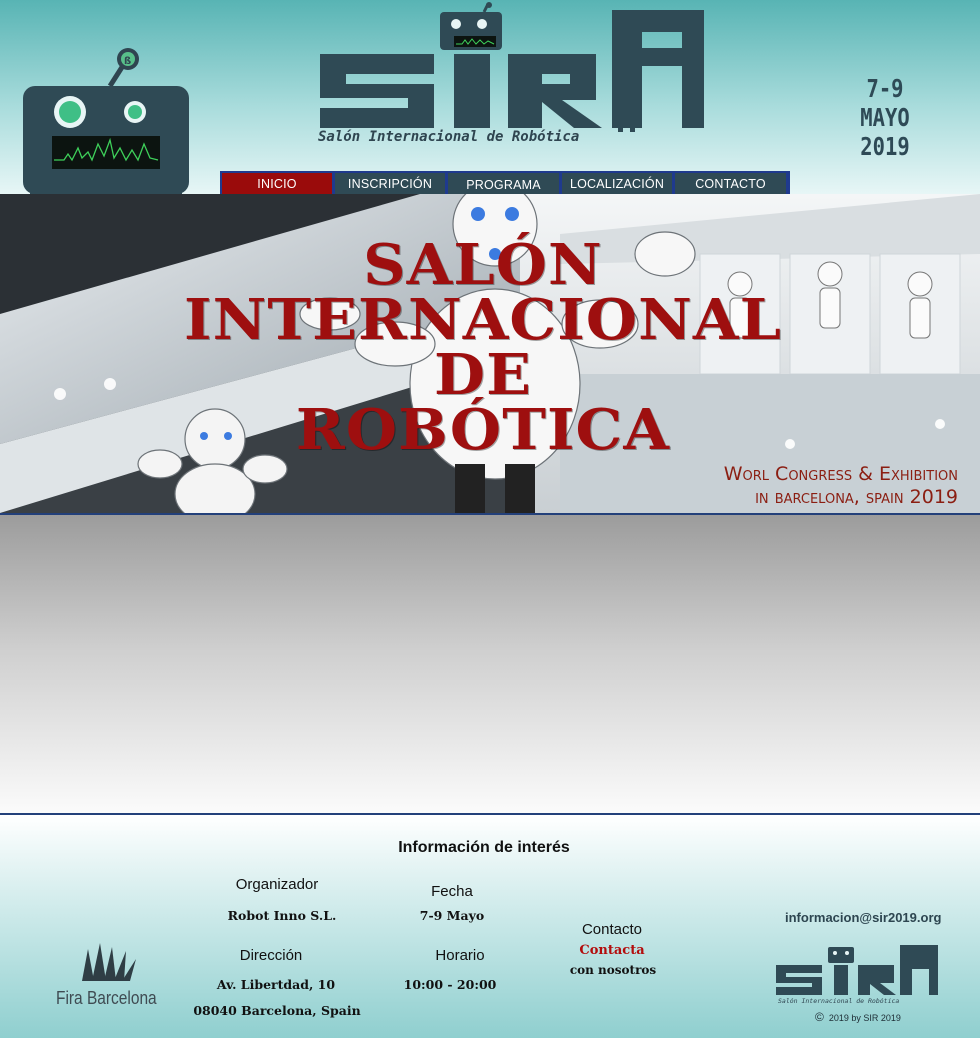  Describe the element at coordinates (885, 132) in the screenshot. I see `event-dates-month: MAYO 2019` at that location.